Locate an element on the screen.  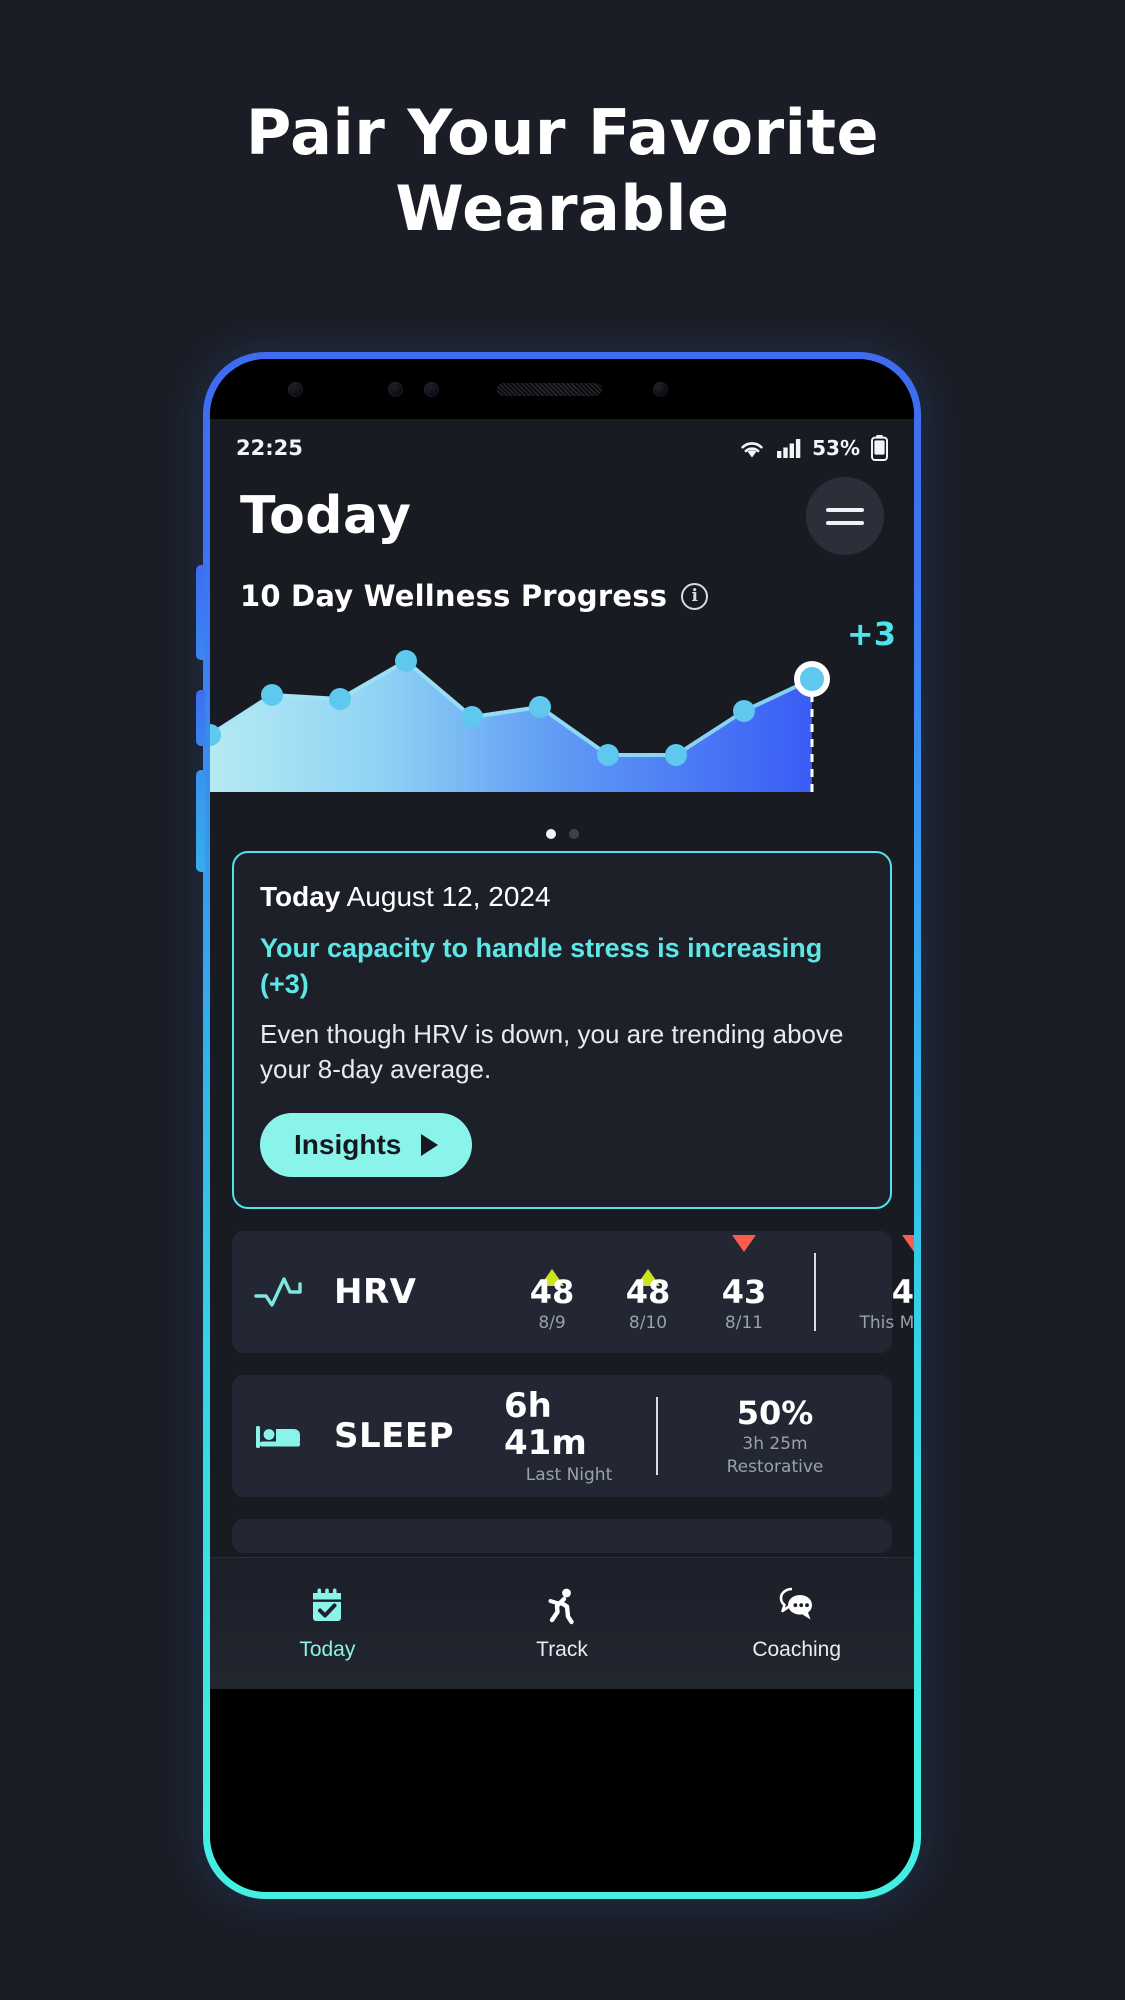
bottom-navigation: Today Track Coaching is located at coordinates (562, 1623).